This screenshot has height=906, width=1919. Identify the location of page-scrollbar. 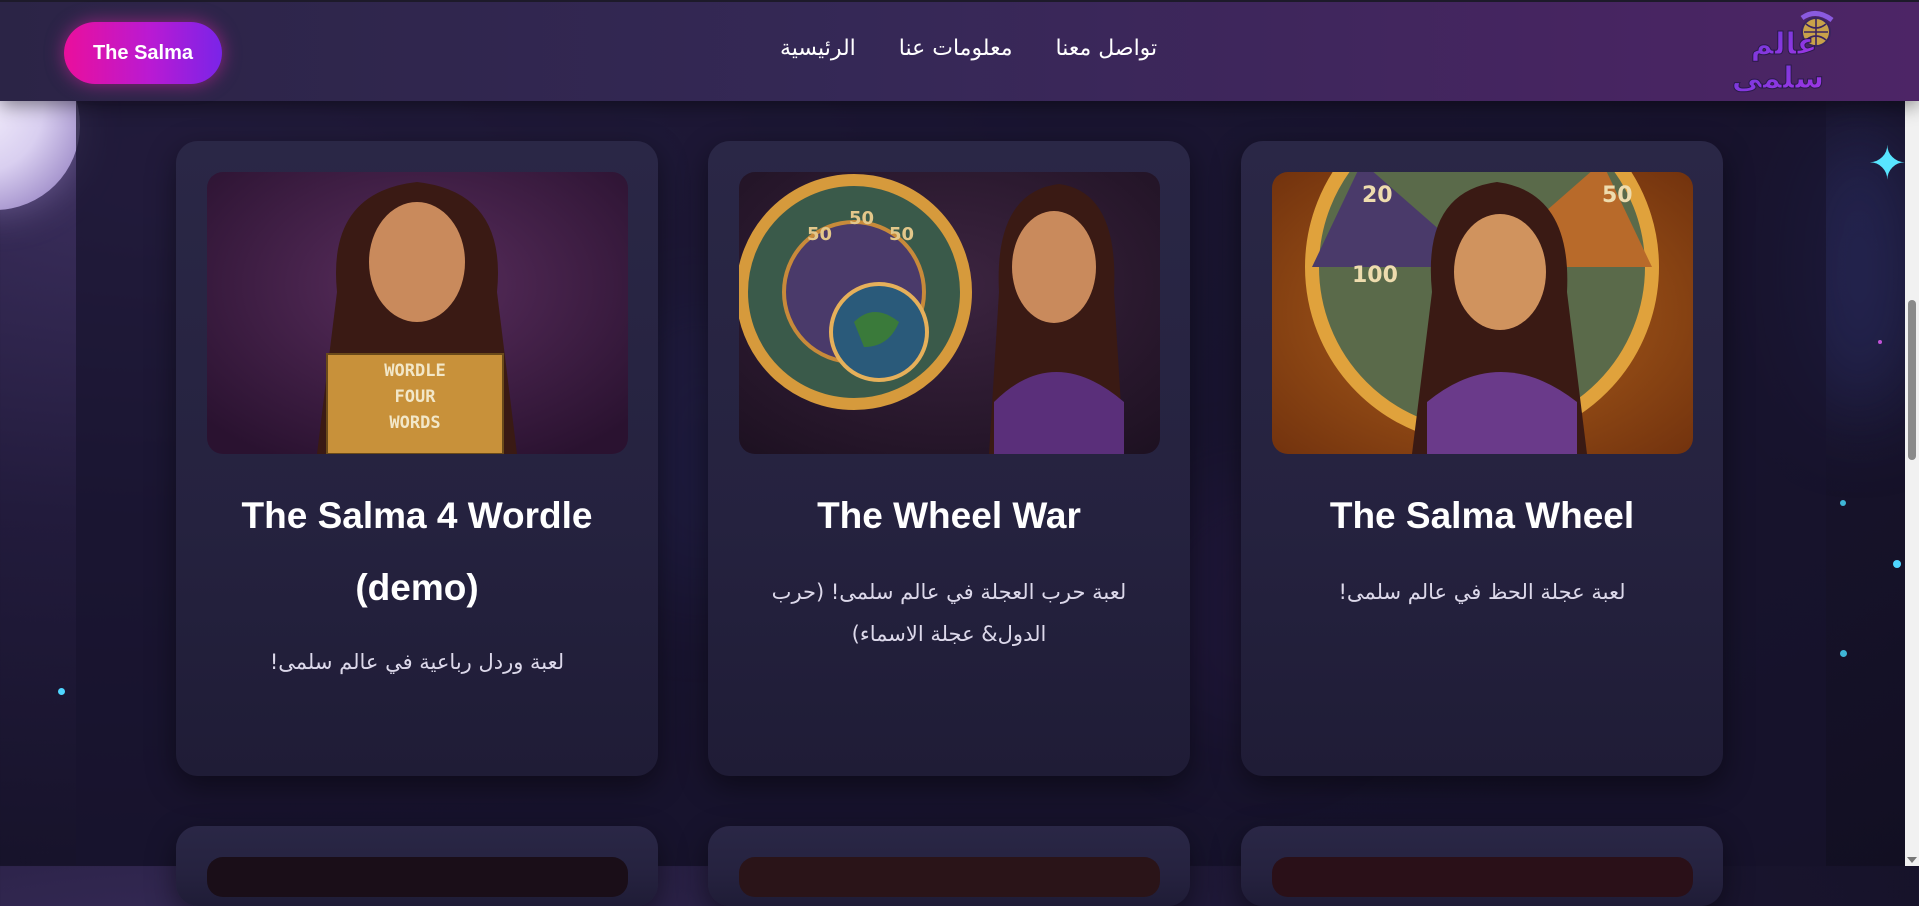
(1912, 433).